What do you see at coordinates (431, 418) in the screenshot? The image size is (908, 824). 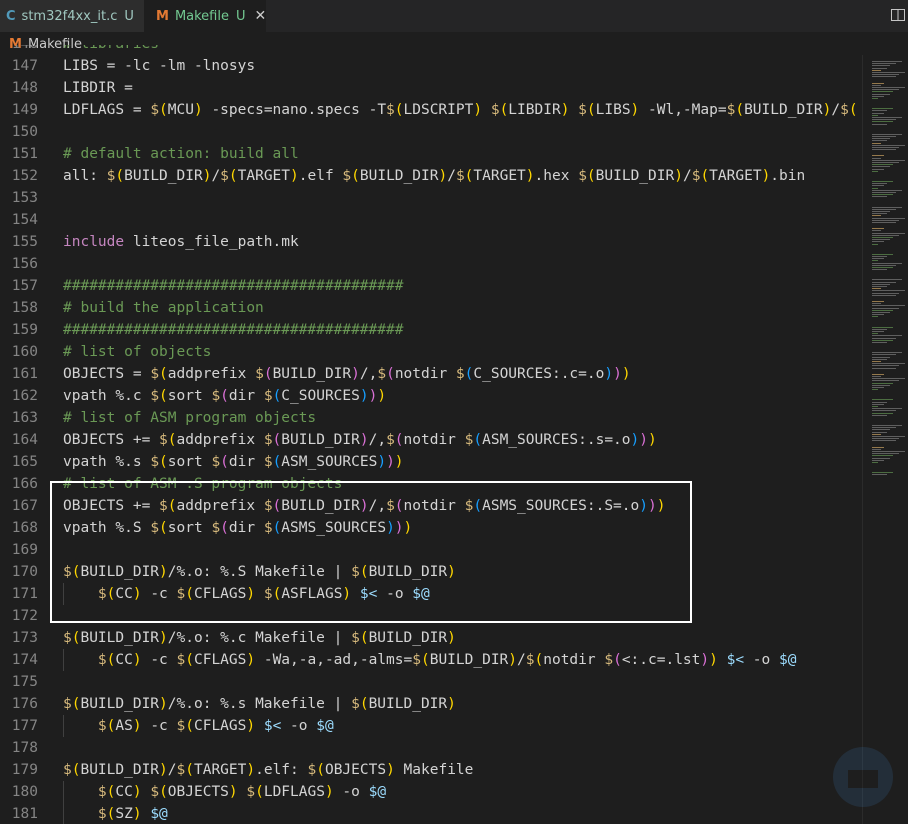 I see `code-line: 163 # list of ASM program objects` at bounding box center [431, 418].